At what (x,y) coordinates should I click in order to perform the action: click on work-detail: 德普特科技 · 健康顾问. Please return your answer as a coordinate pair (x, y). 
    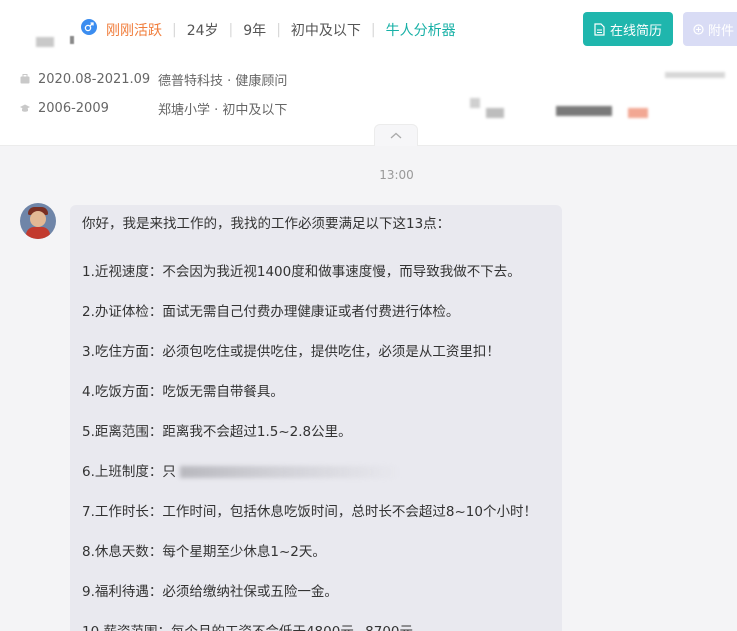
    Looking at the image, I should click on (223, 81).